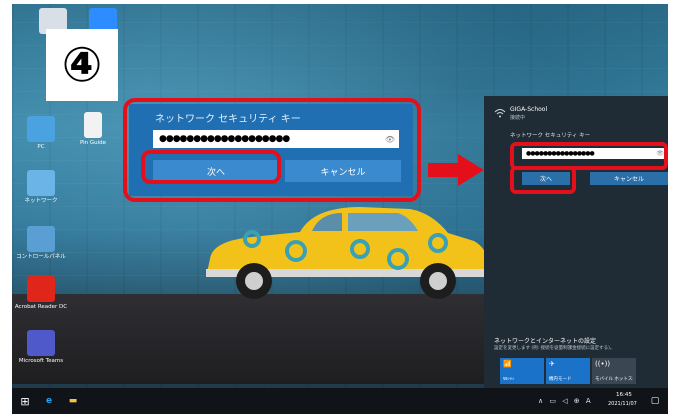 Image resolution: width=678 pixels, height=416 pixels. Describe the element at coordinates (603, 364) in the screenshot. I see `hotspot-icon: ((•))` at that location.